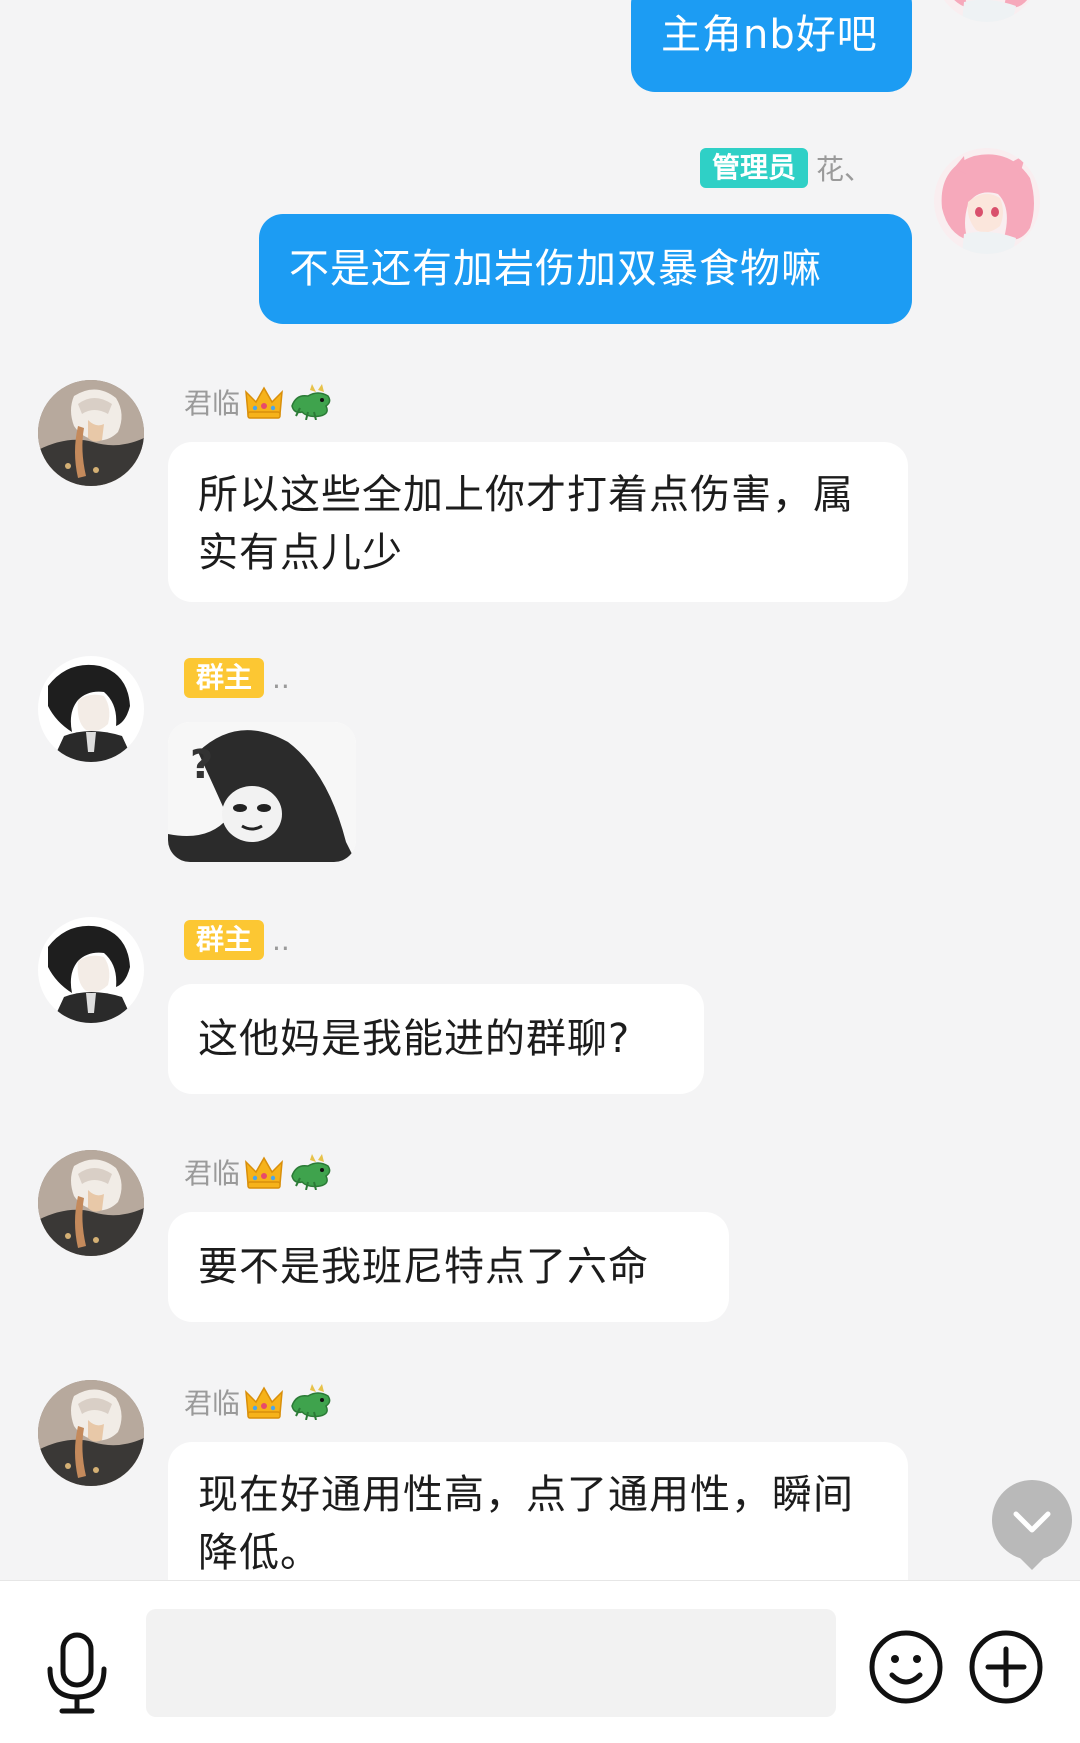 The image size is (1080, 1743). I want to click on plus-circle-icon, so click(1006, 1667).